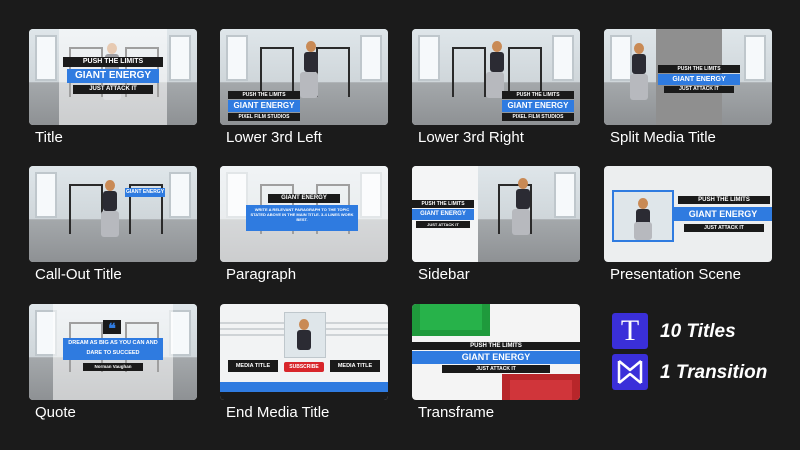 This screenshot has width=800, height=450. What do you see at coordinates (113, 214) in the screenshot?
I see `preview-call-out-title: GIANT ENERGY` at bounding box center [113, 214].